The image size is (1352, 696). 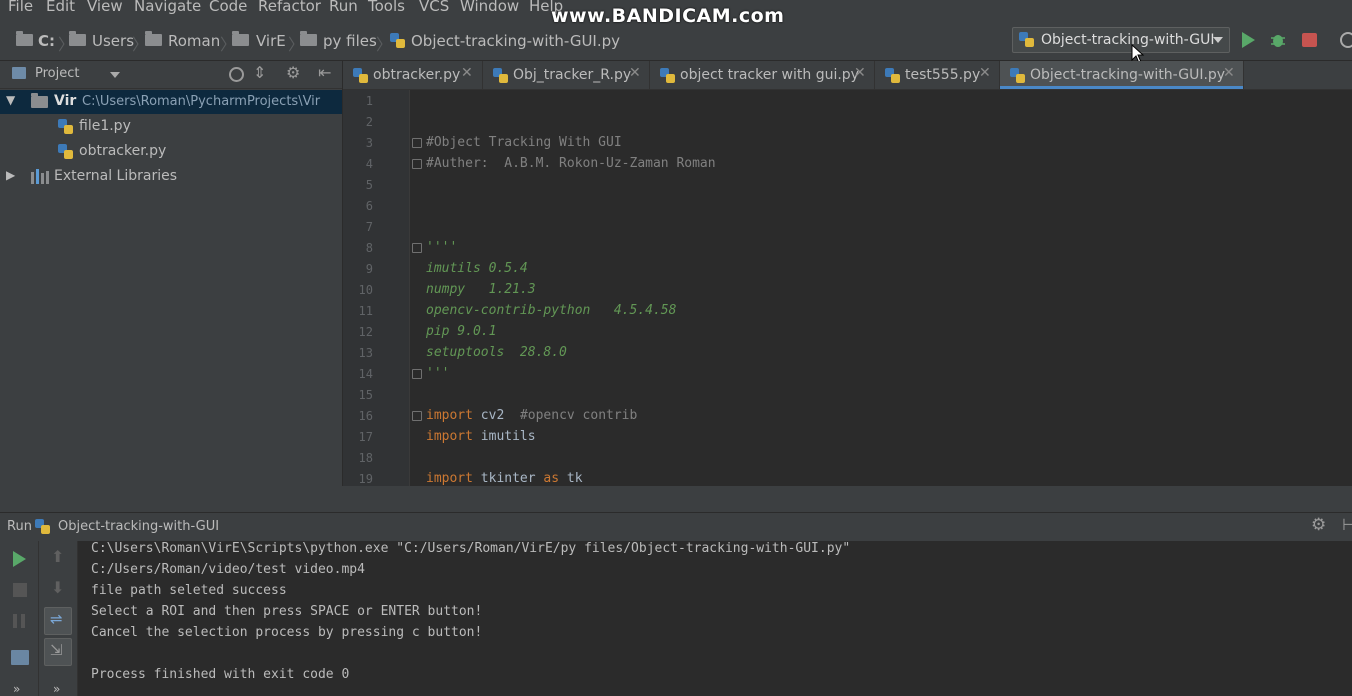 What do you see at coordinates (289, 7) in the screenshot?
I see `menu-refactor: Refactor` at bounding box center [289, 7].